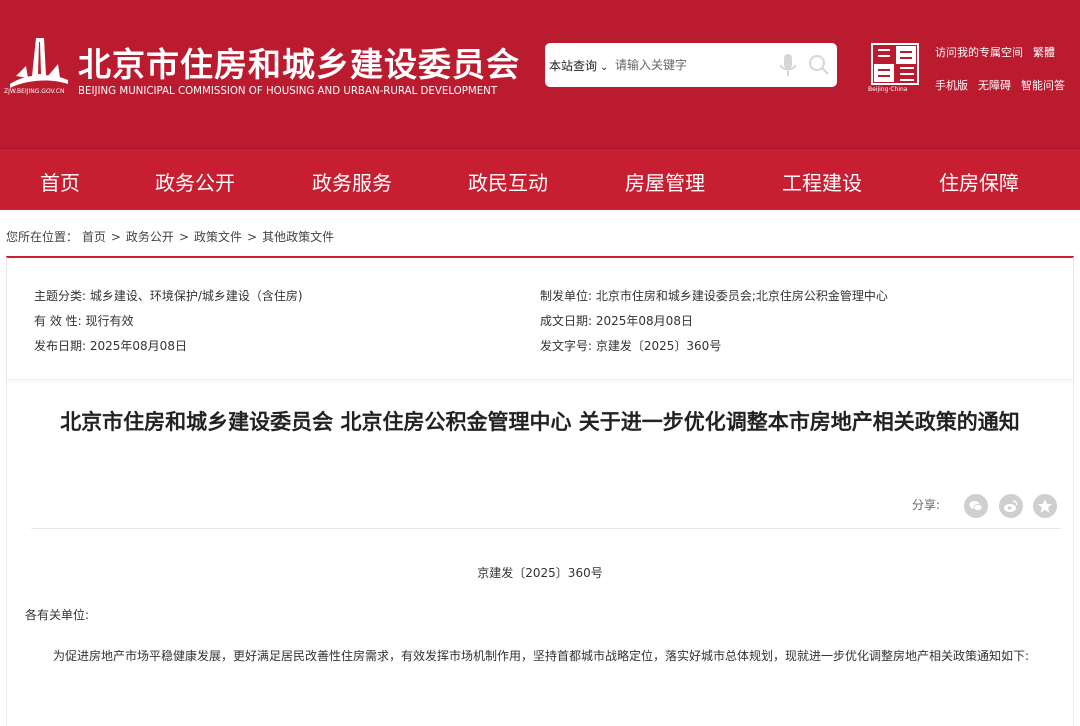 Image resolution: width=1080 pixels, height=726 pixels. What do you see at coordinates (1044, 52) in the screenshot?
I see `traditional-chinese-link: 繁體` at bounding box center [1044, 52].